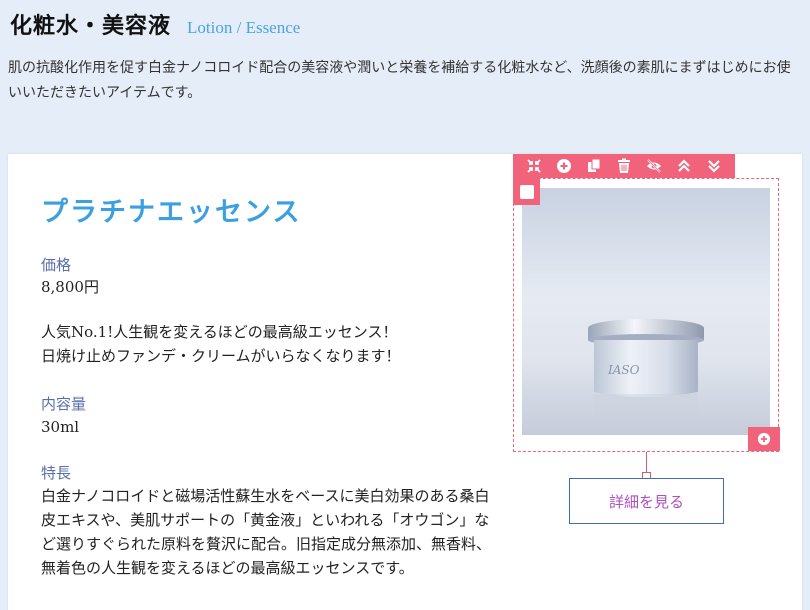 This screenshot has width=810, height=610. Describe the element at coordinates (56, 265) in the screenshot. I see `price-label: 価格` at that location.